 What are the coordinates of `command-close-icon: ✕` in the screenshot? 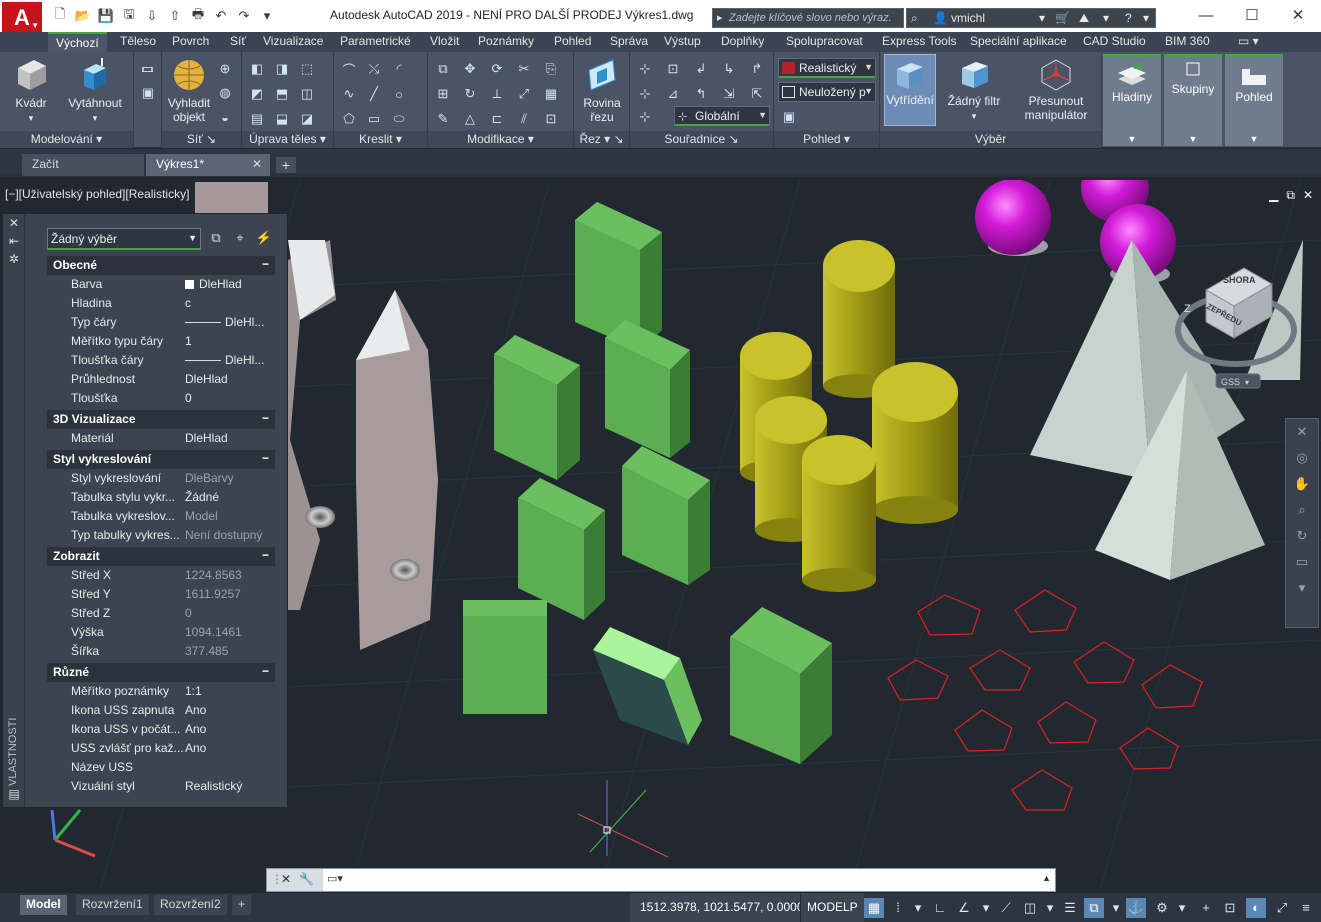 It's located at (286, 879).